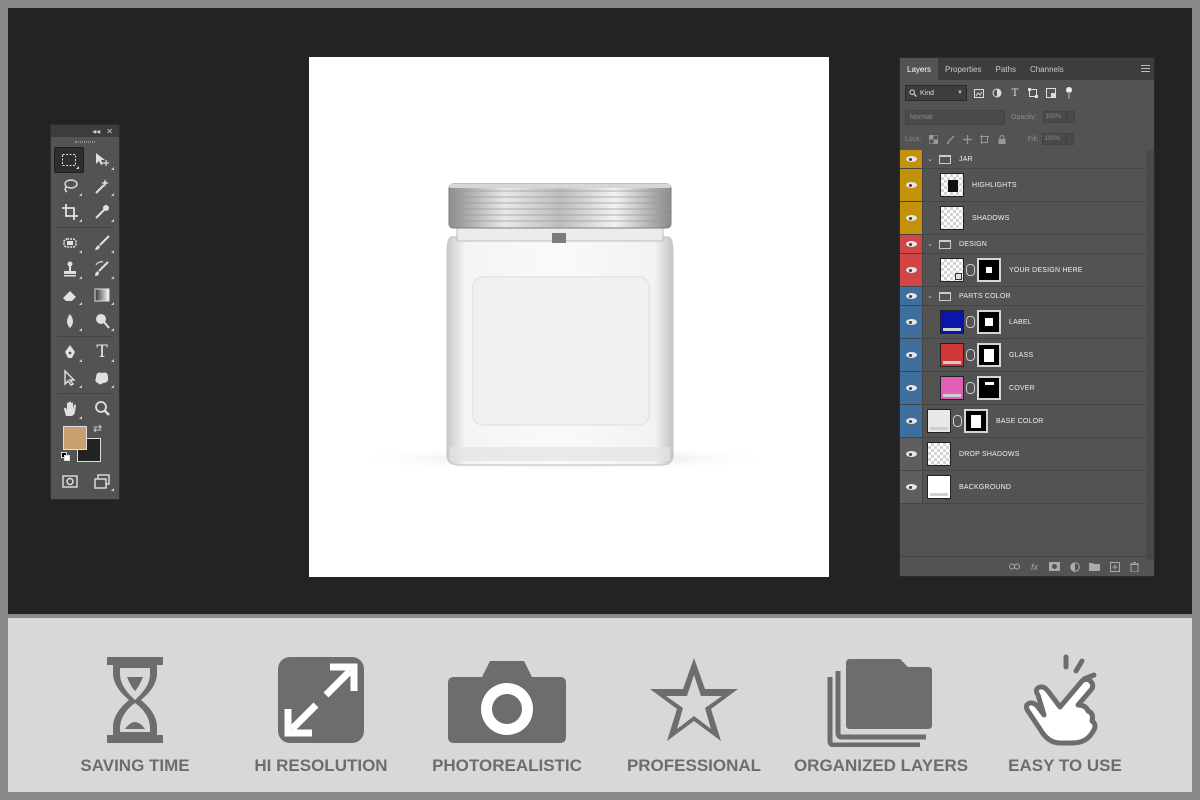 The width and height of the screenshot is (1200, 800). I want to click on tab-paths: Paths, so click(1005, 69).